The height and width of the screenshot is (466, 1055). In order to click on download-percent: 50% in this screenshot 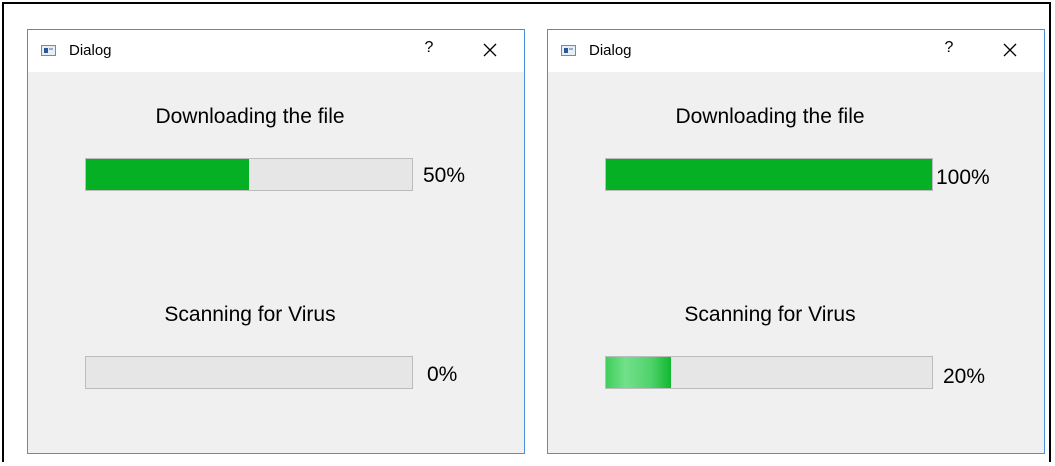, I will do `click(444, 175)`.